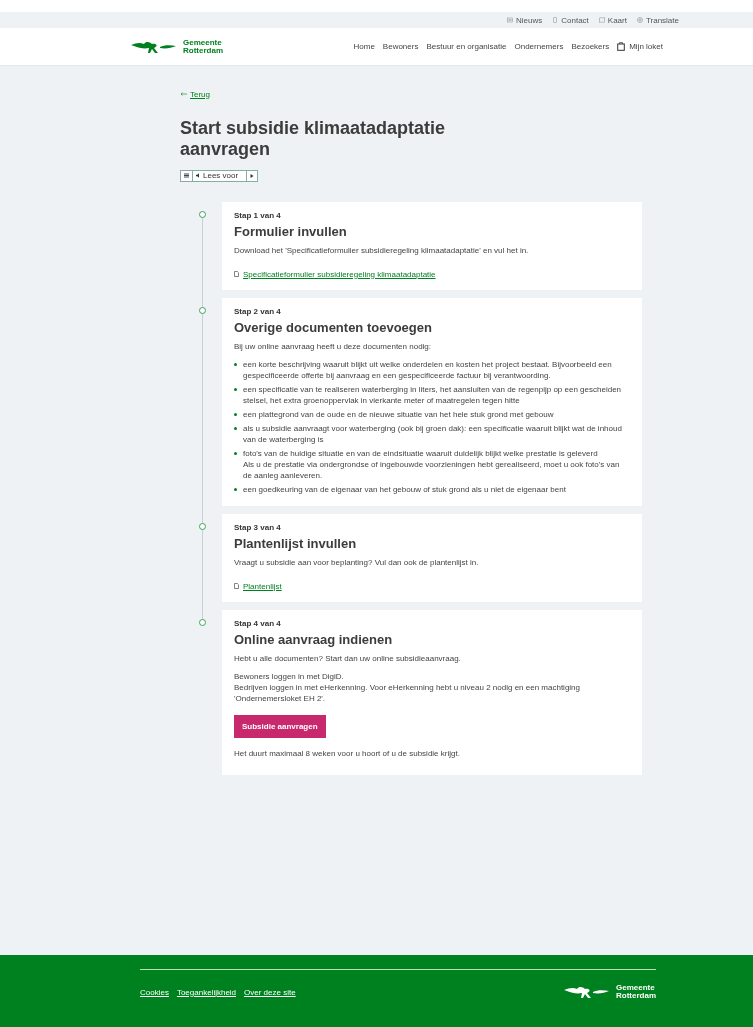 The width and height of the screenshot is (753, 1027). Describe the element at coordinates (335, 274) in the screenshot. I see `download-link: Specificatieformulier subsidieregeling klimaatadaptatie` at that location.